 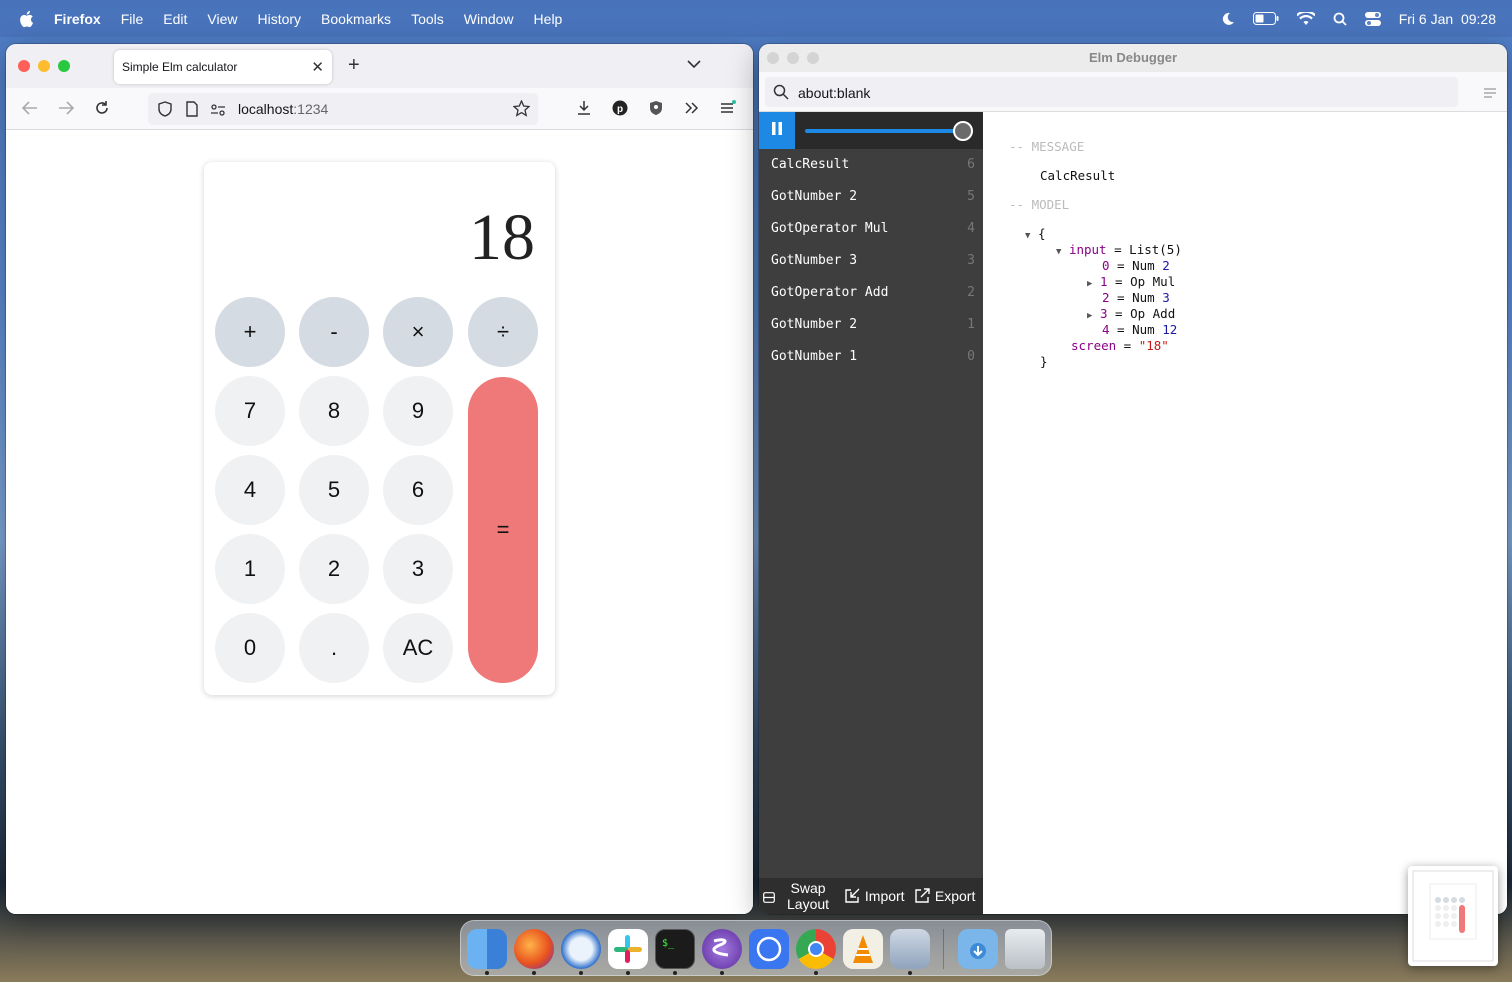 I want to click on reload-icon, so click(x=102, y=110).